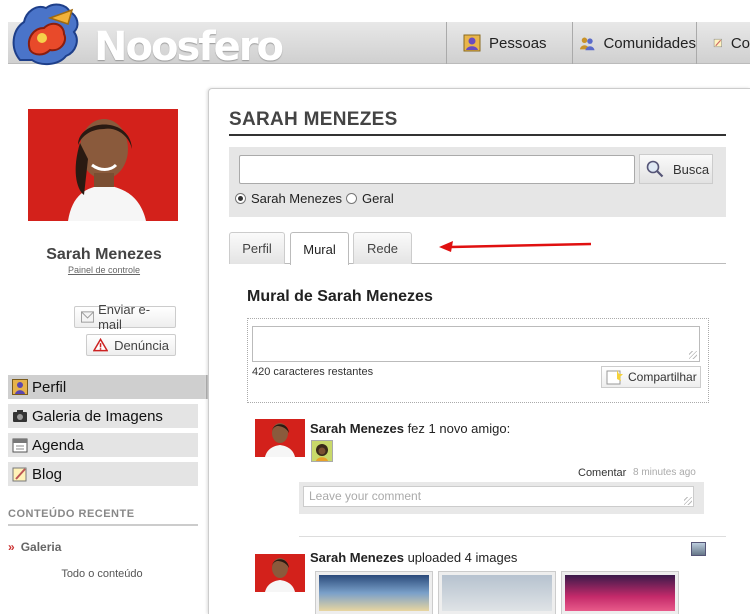 The width and height of the screenshot is (750, 614). I want to click on profile-name: Sarah Menezes, so click(104, 254).